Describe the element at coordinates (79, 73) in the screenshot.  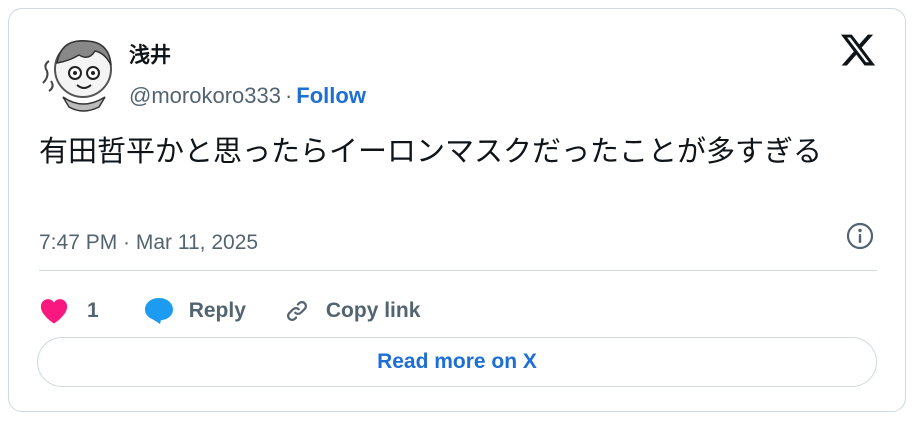
I see `avatar` at that location.